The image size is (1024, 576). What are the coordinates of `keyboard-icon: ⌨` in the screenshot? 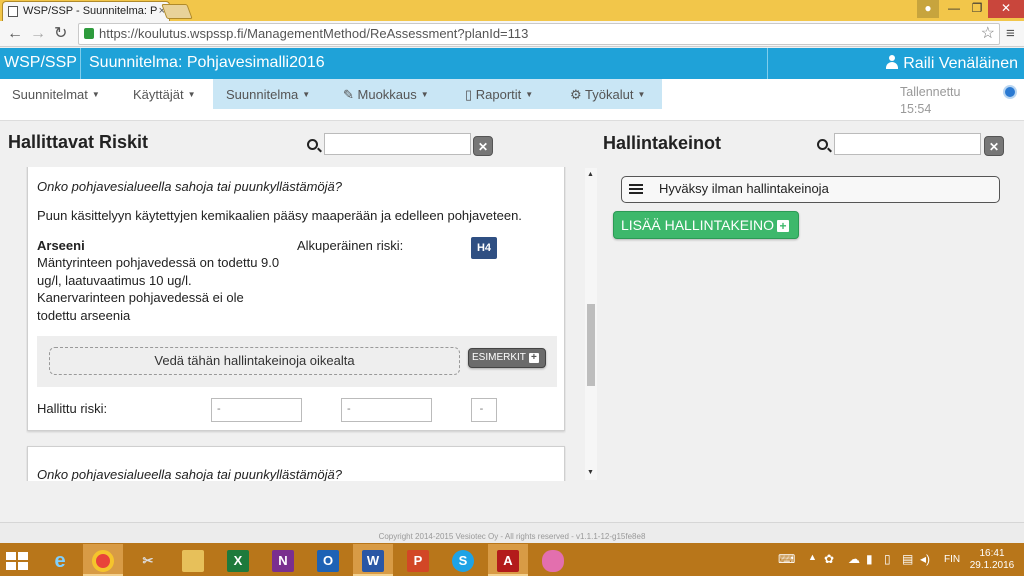 It's located at (786, 559).